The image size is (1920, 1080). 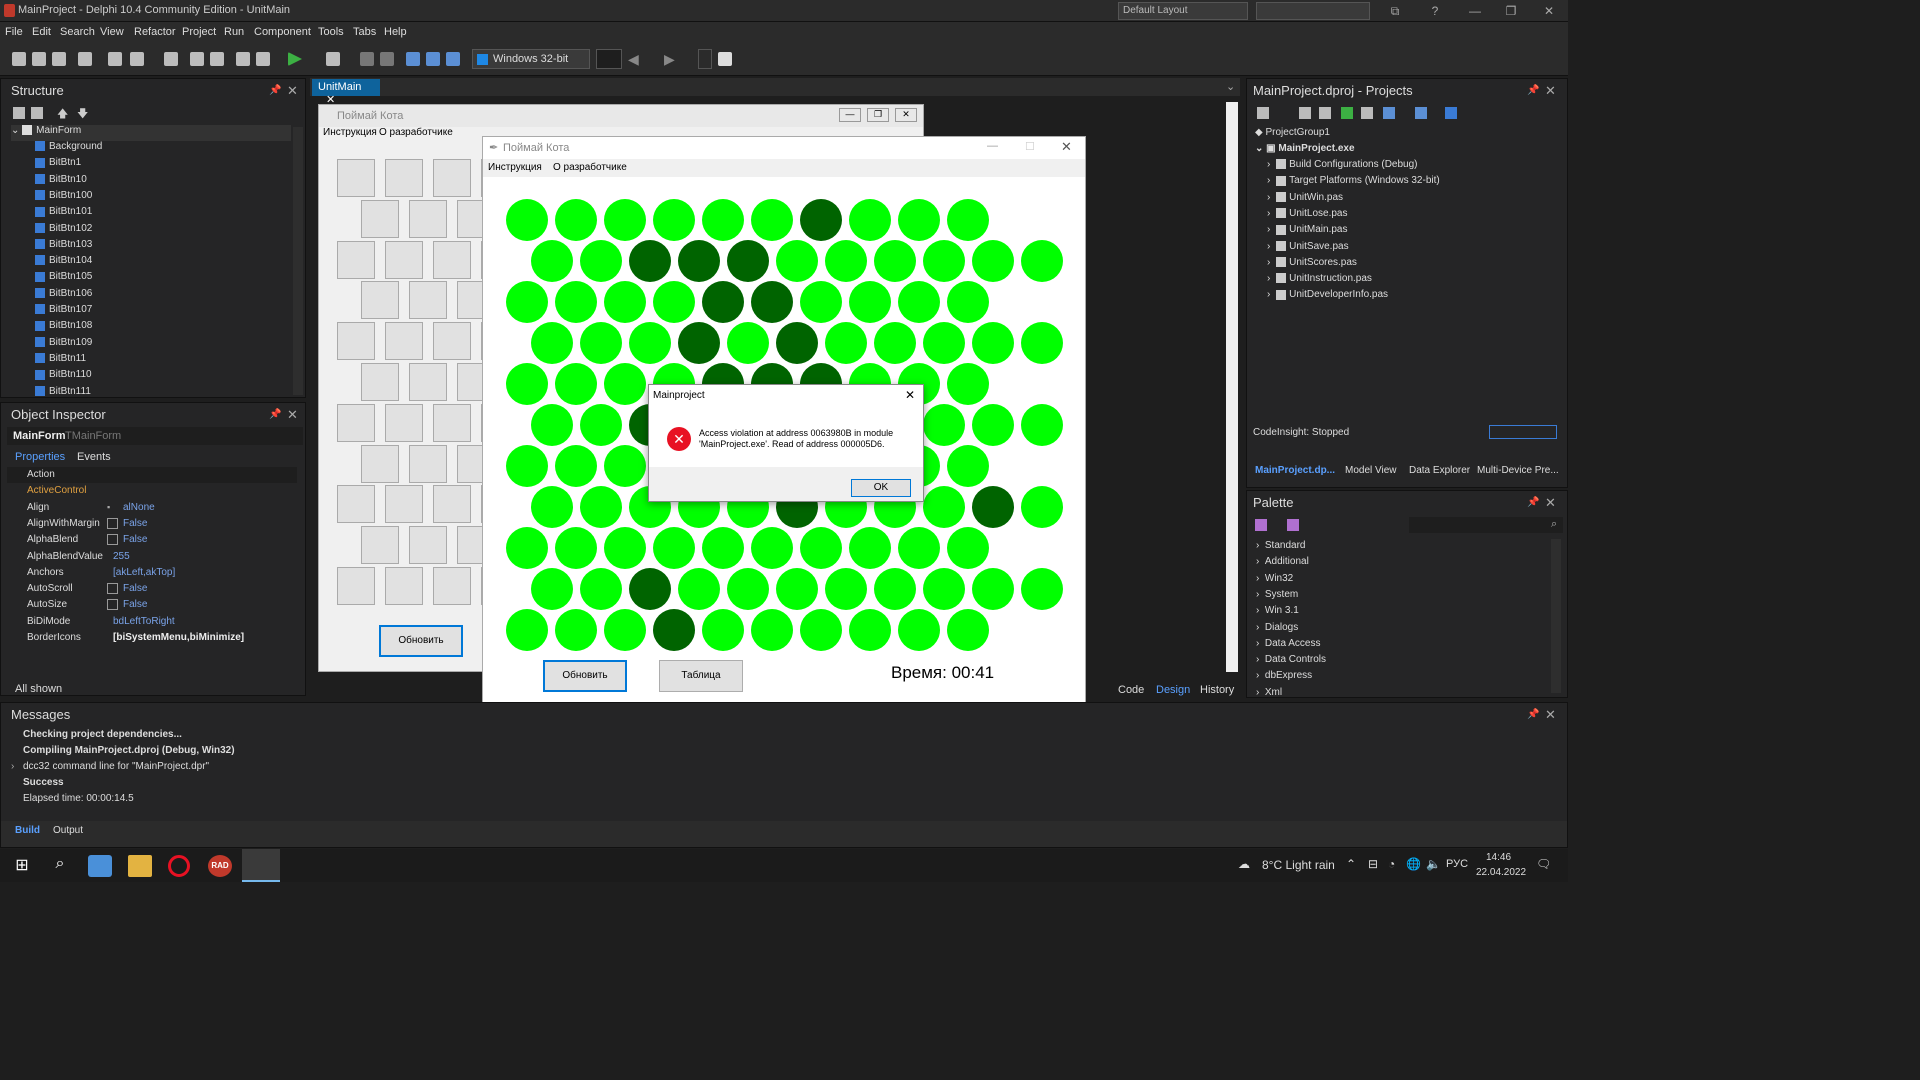 I want to click on property-row: Anchors [akLeft,akTop], so click(x=152, y=573).